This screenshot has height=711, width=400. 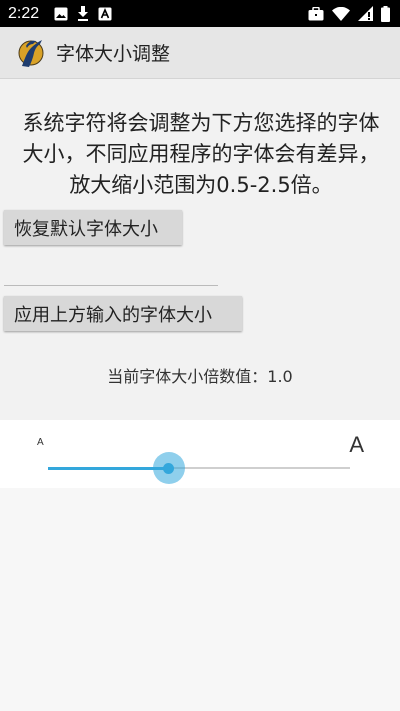 What do you see at coordinates (123, 313) in the screenshot?
I see `apply-font-size-button: 应用上方输入的字体大小` at bounding box center [123, 313].